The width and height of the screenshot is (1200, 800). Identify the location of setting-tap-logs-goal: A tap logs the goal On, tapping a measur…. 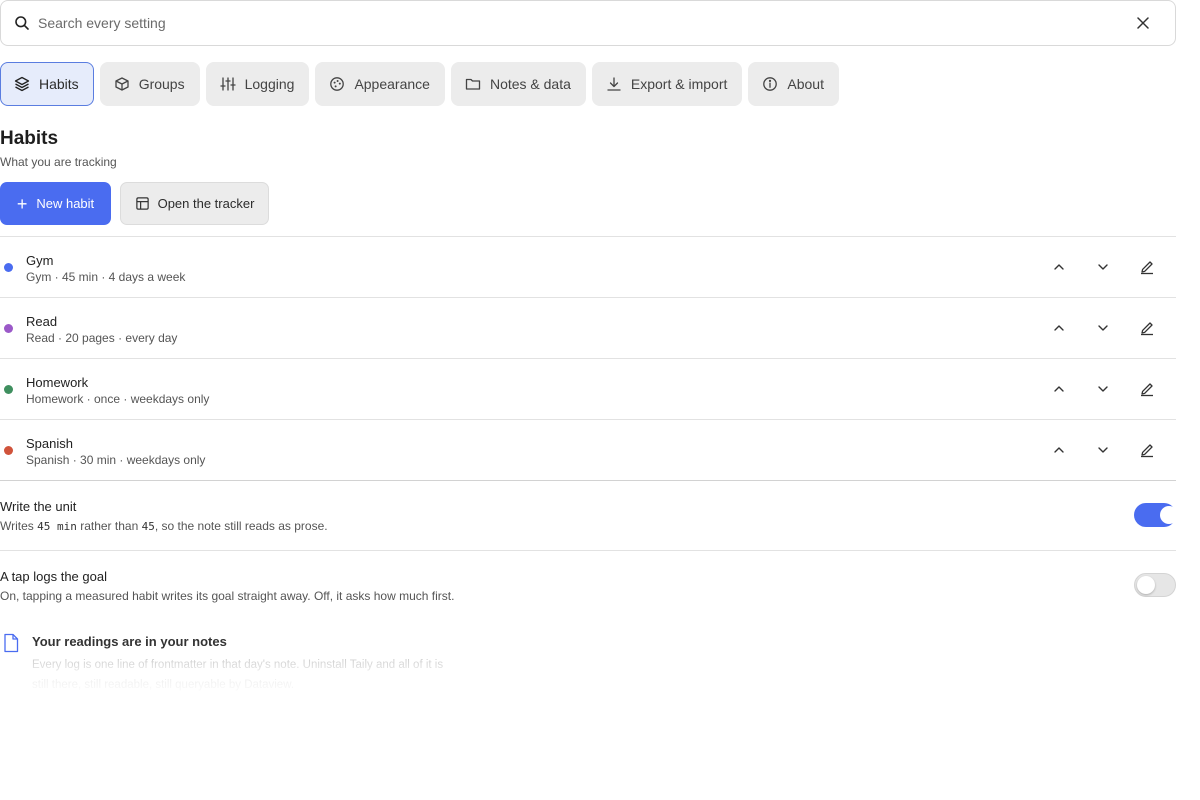
(588, 586).